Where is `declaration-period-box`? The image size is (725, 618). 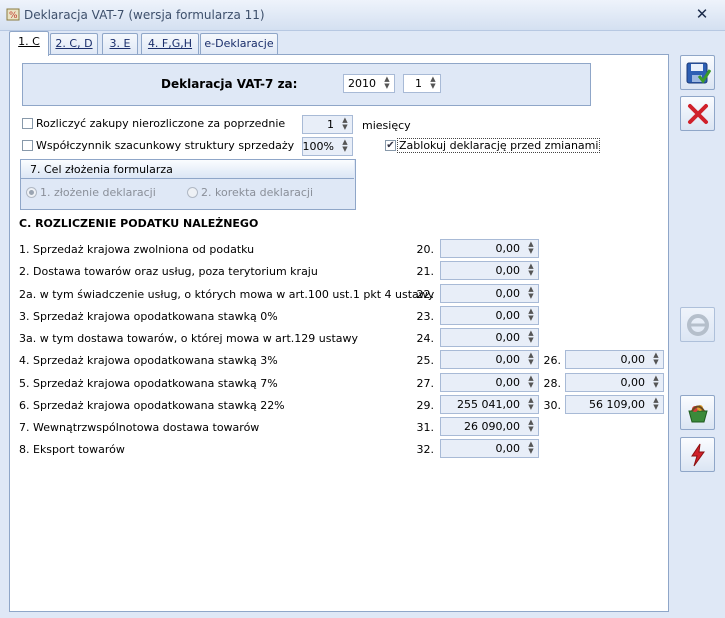 declaration-period-box is located at coordinates (306, 84).